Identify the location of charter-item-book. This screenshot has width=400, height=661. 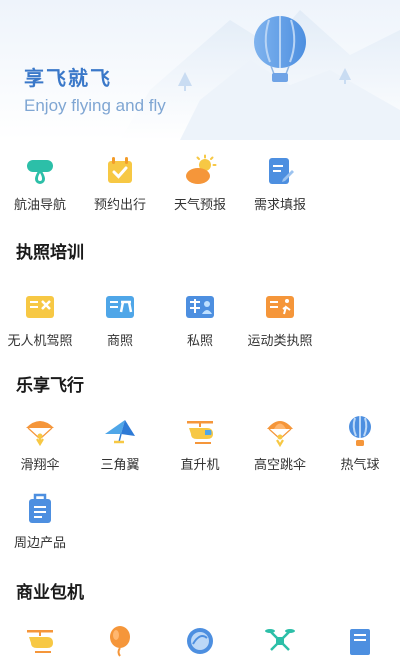
(360, 641).